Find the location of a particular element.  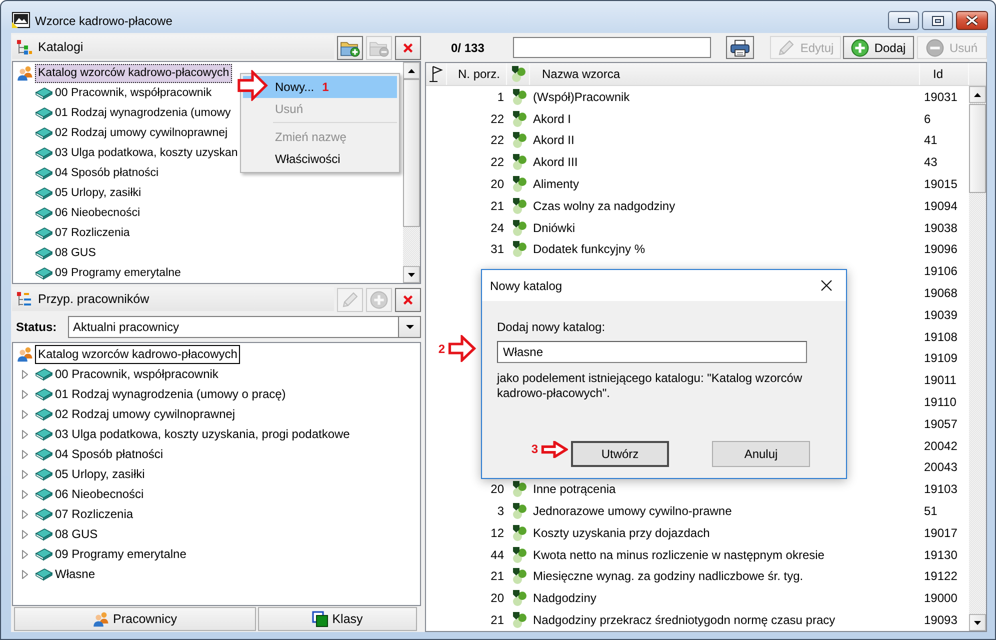

flag-icon is located at coordinates (436, 74).